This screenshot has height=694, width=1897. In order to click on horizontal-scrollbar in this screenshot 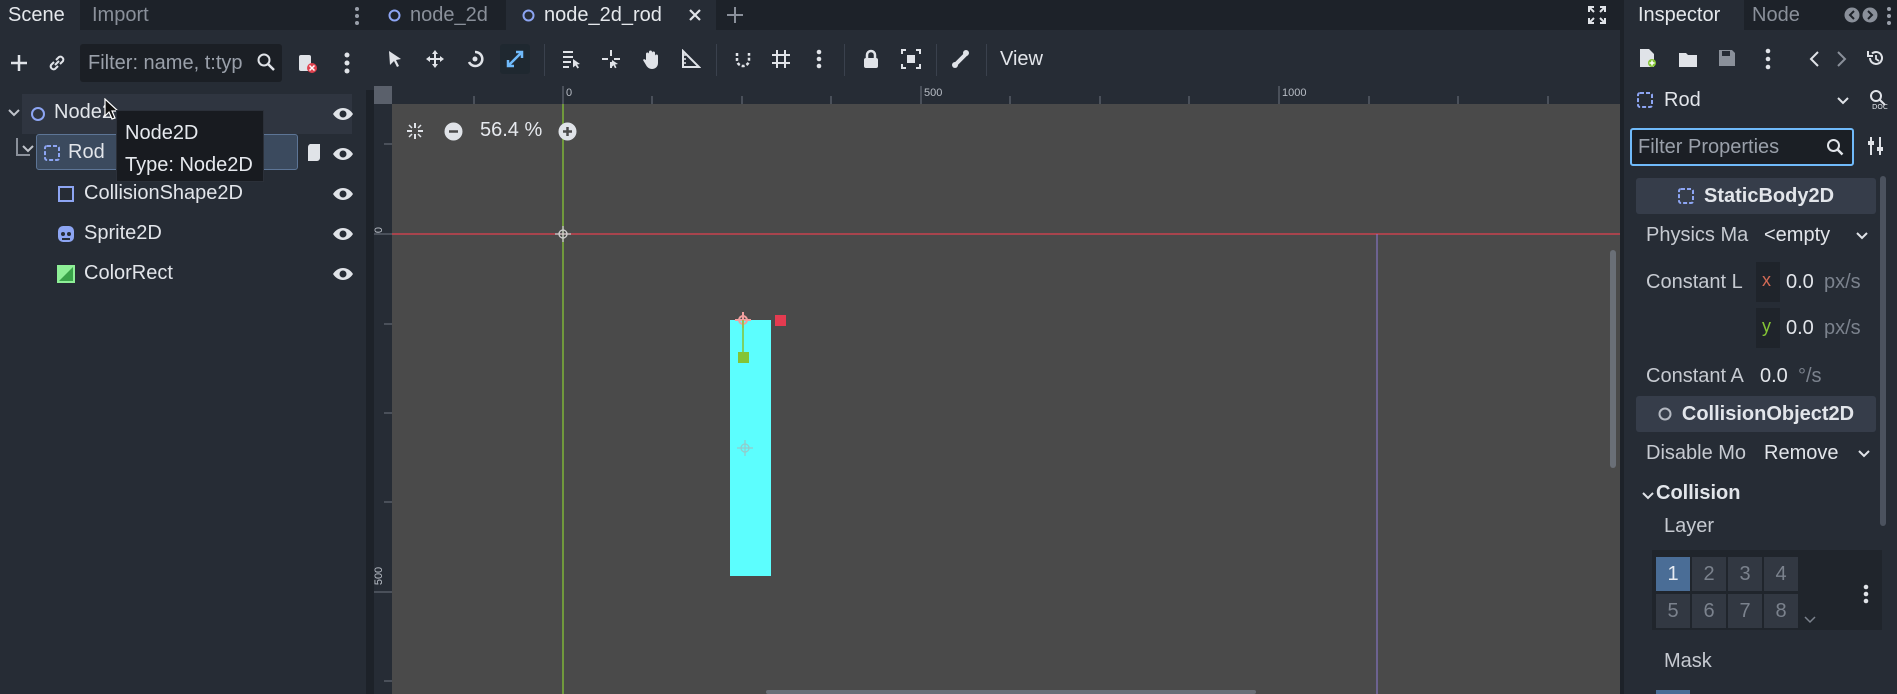, I will do `click(1011, 692)`.